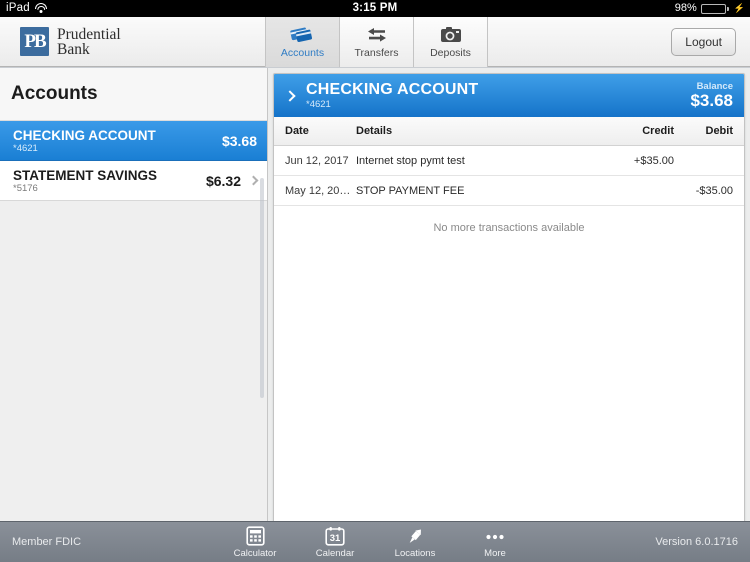 The height and width of the screenshot is (562, 750). What do you see at coordinates (696, 542) in the screenshot?
I see `app-version-label: Version 6.0.1716` at bounding box center [696, 542].